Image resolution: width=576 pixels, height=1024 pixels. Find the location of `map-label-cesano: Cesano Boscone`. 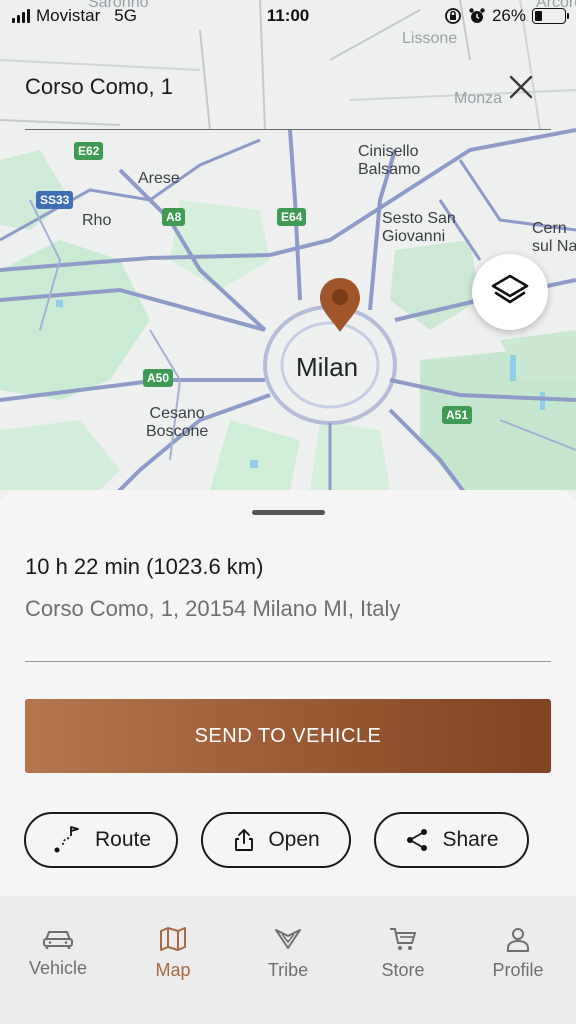

map-label-cesano: Cesano Boscone is located at coordinates (177, 422).